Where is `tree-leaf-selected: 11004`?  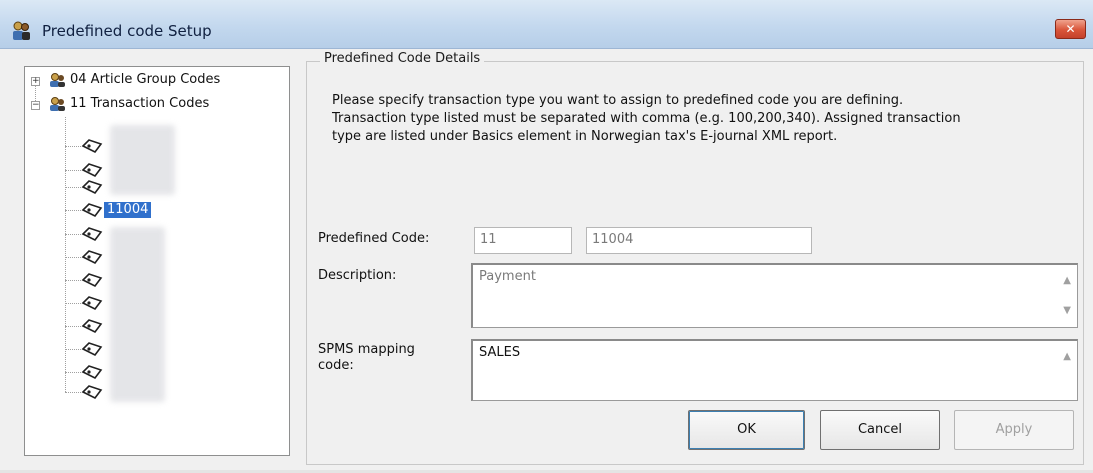 tree-leaf-selected: 11004 is located at coordinates (136, 210).